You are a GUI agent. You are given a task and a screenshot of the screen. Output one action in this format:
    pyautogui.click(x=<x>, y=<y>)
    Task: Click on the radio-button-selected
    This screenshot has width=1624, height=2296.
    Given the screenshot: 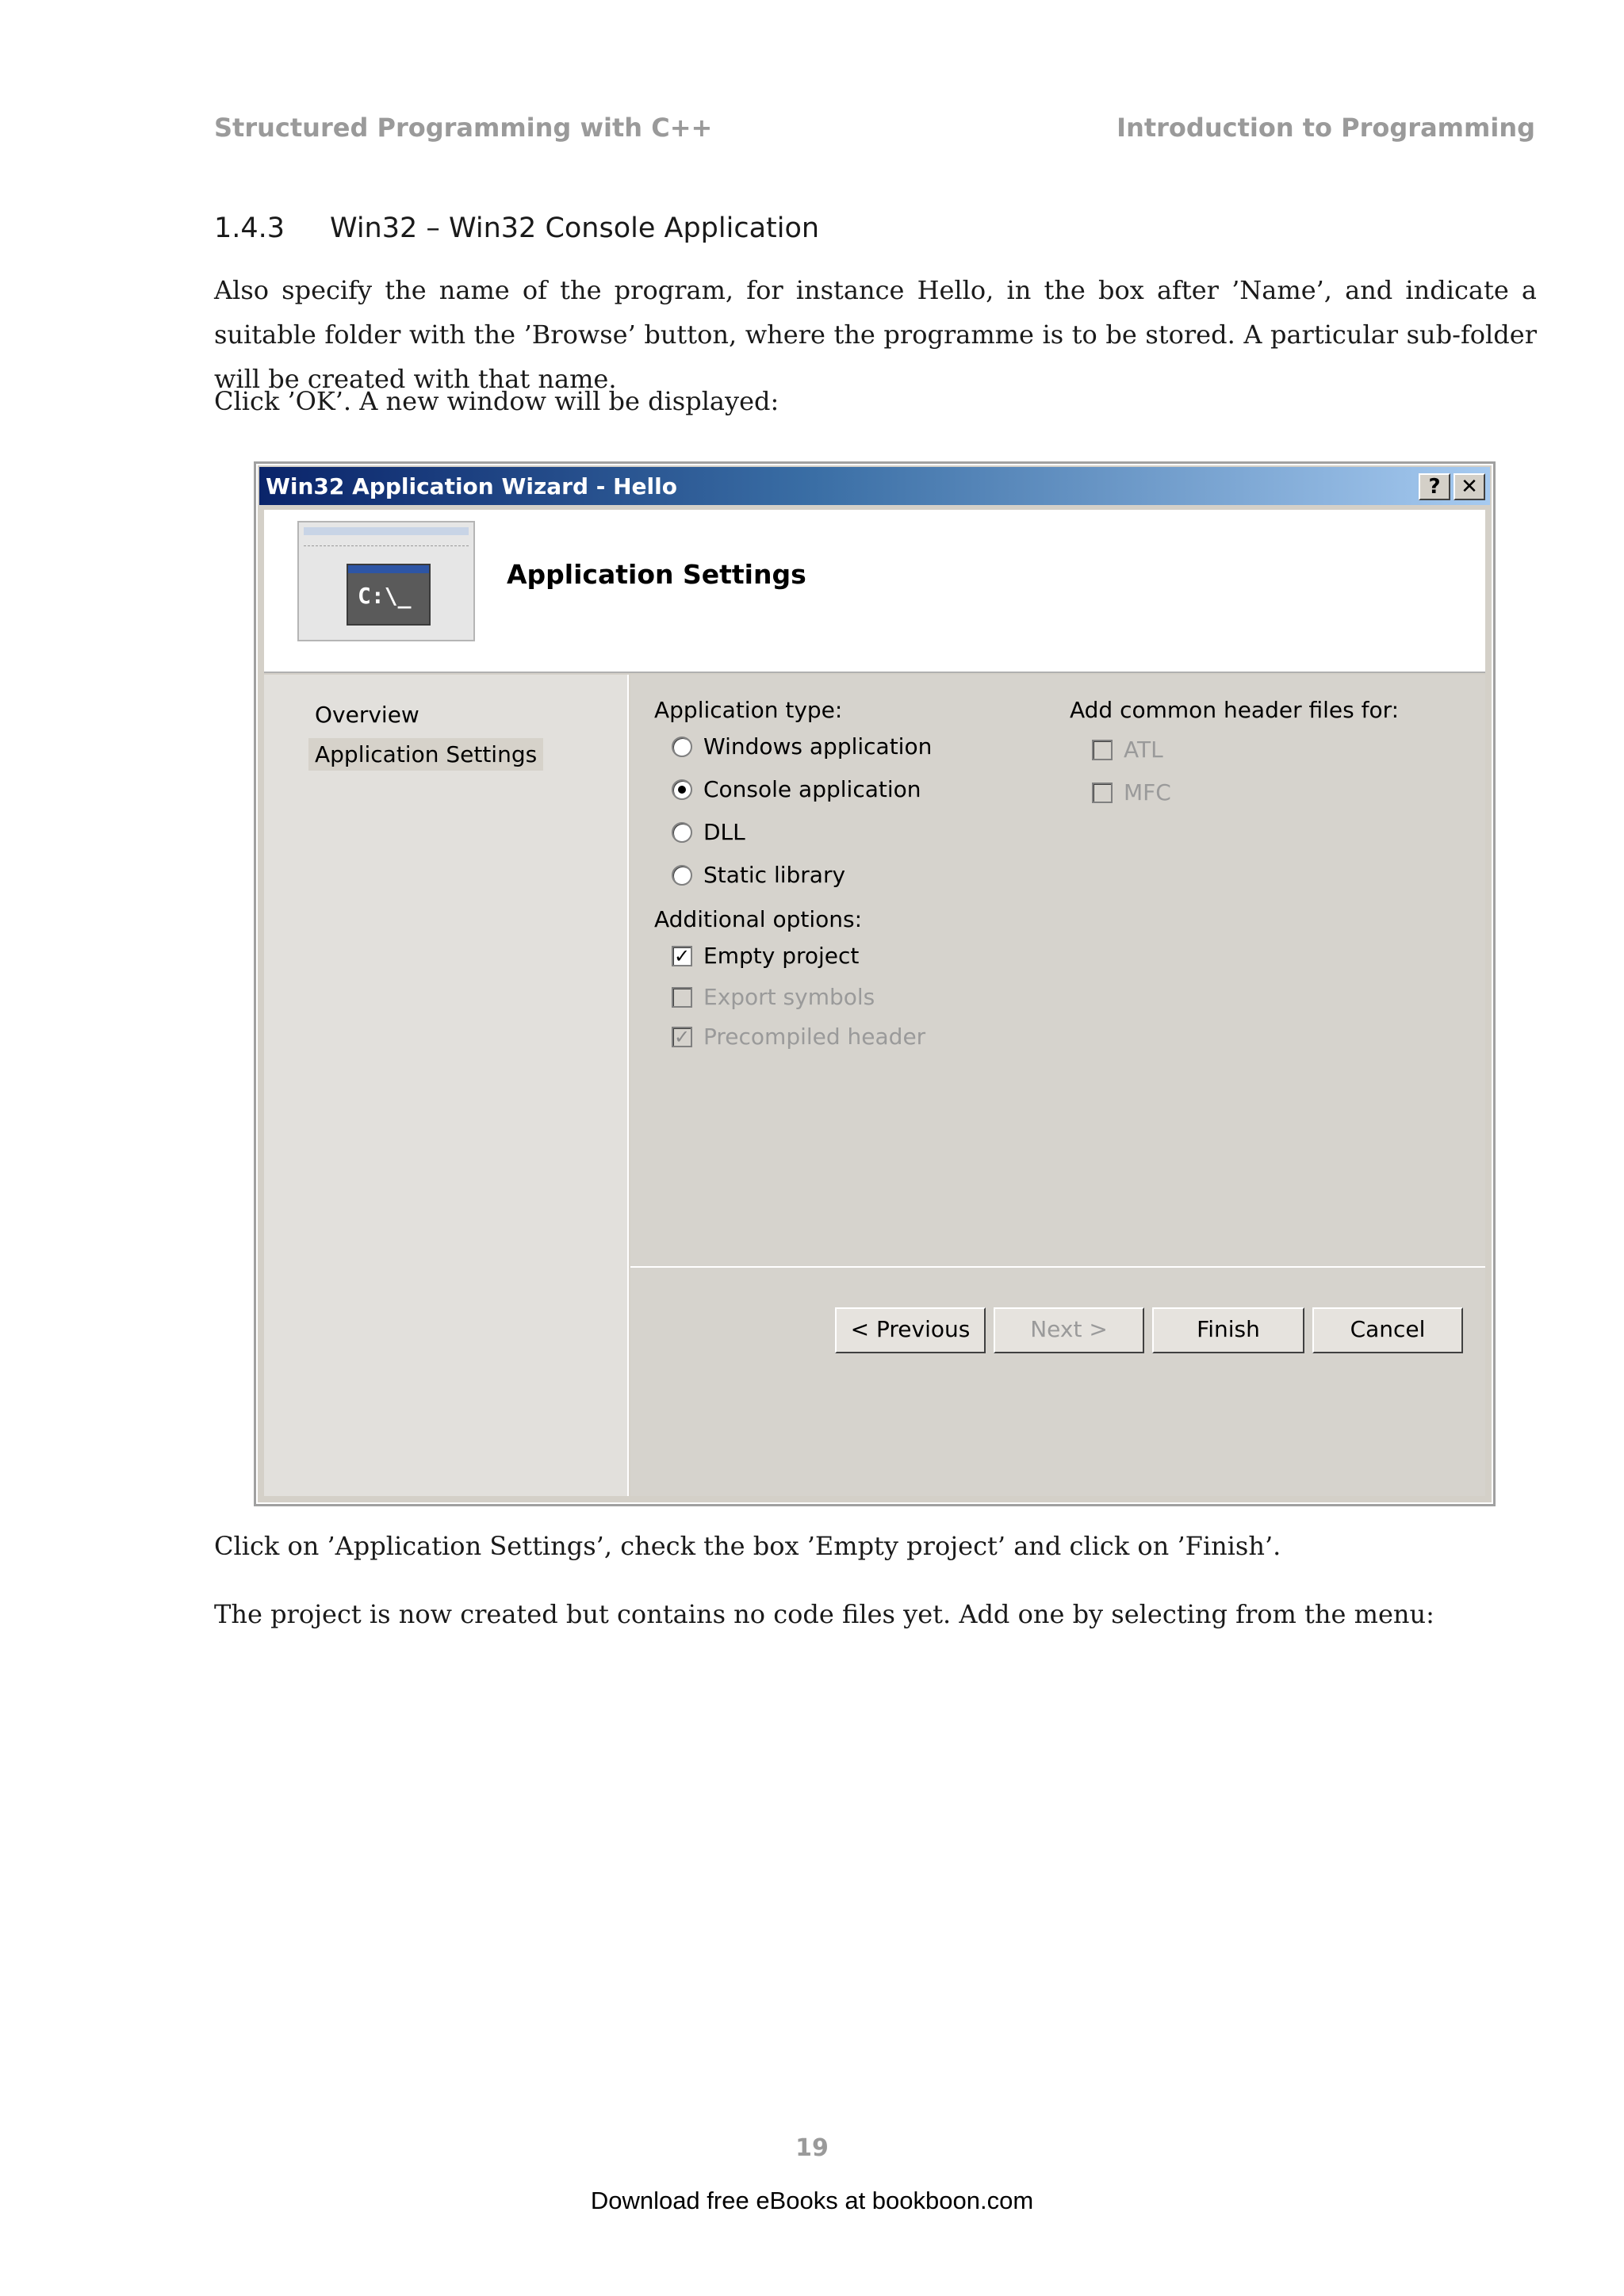 What is the action you would take?
    pyautogui.click(x=682, y=790)
    